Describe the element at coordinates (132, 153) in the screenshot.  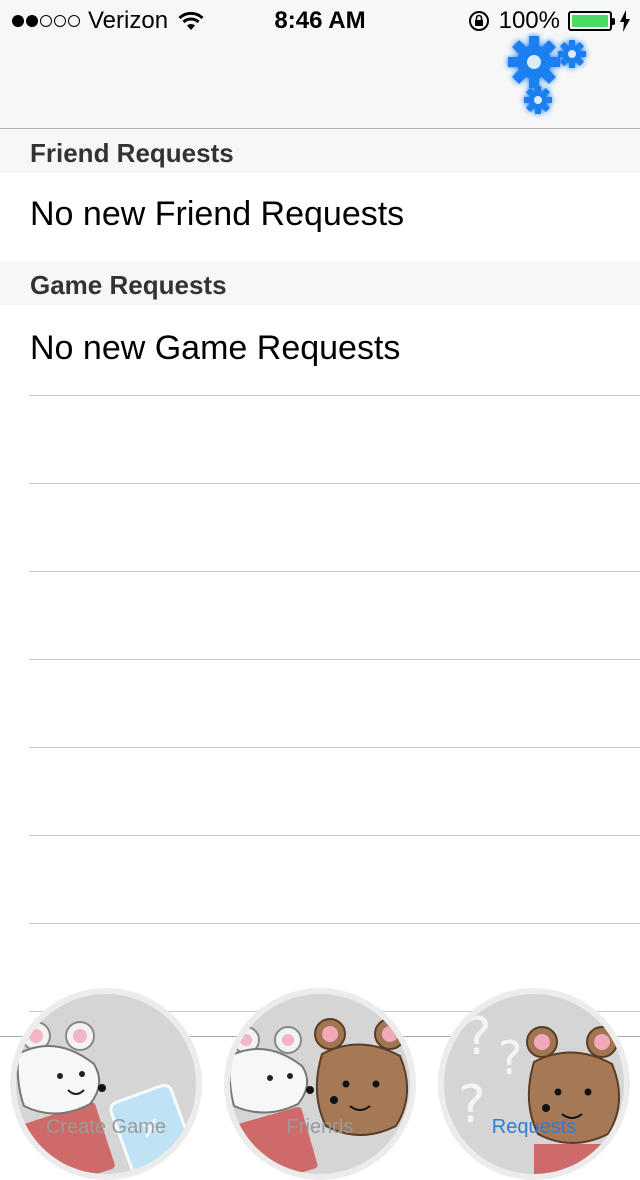
I see `section-title: Friend Requests` at that location.